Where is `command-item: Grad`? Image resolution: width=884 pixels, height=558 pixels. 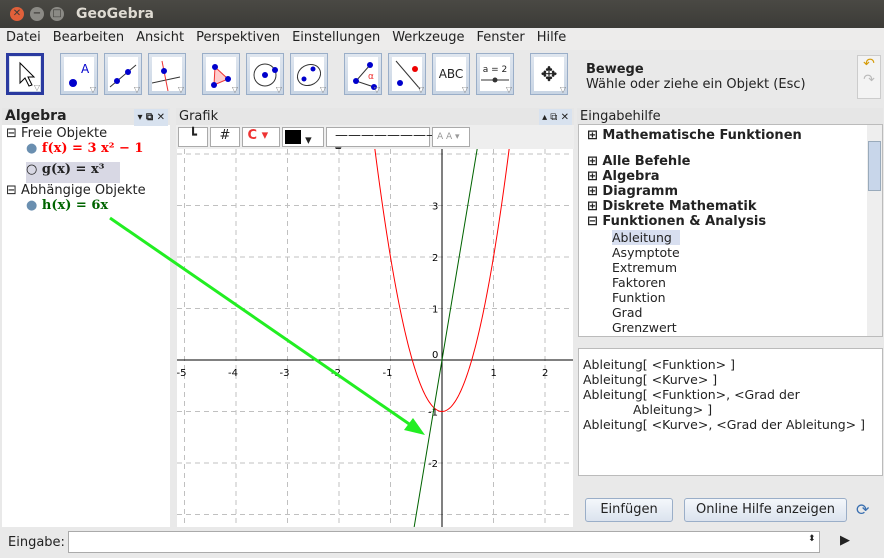 command-item: Grad is located at coordinates (646, 312).